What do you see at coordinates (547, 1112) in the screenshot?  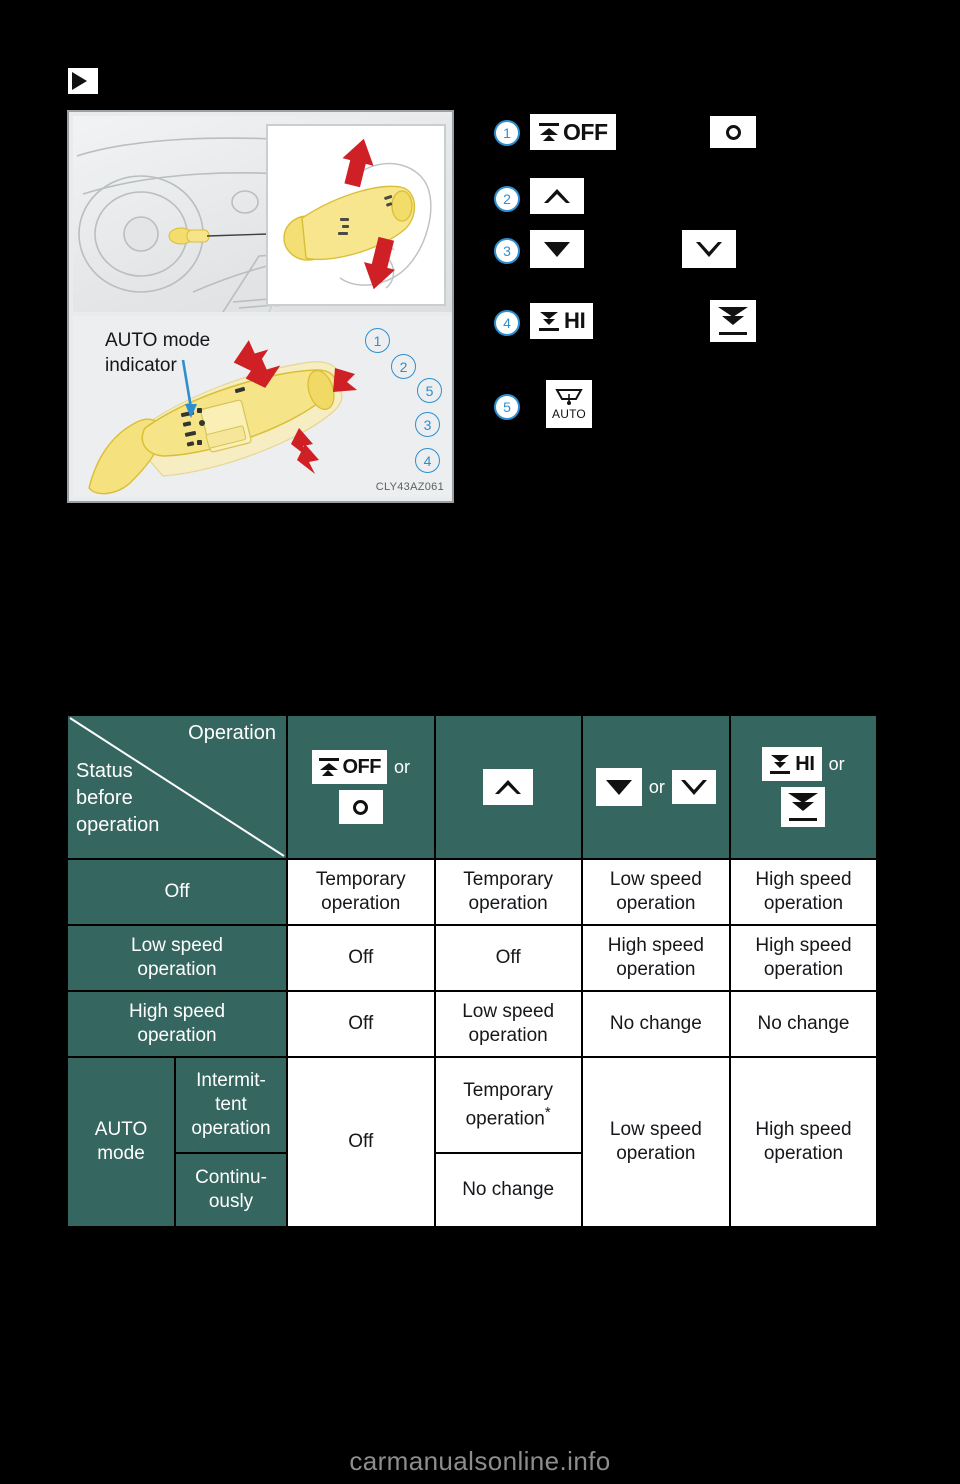 I see `footnote-star: *` at bounding box center [547, 1112].